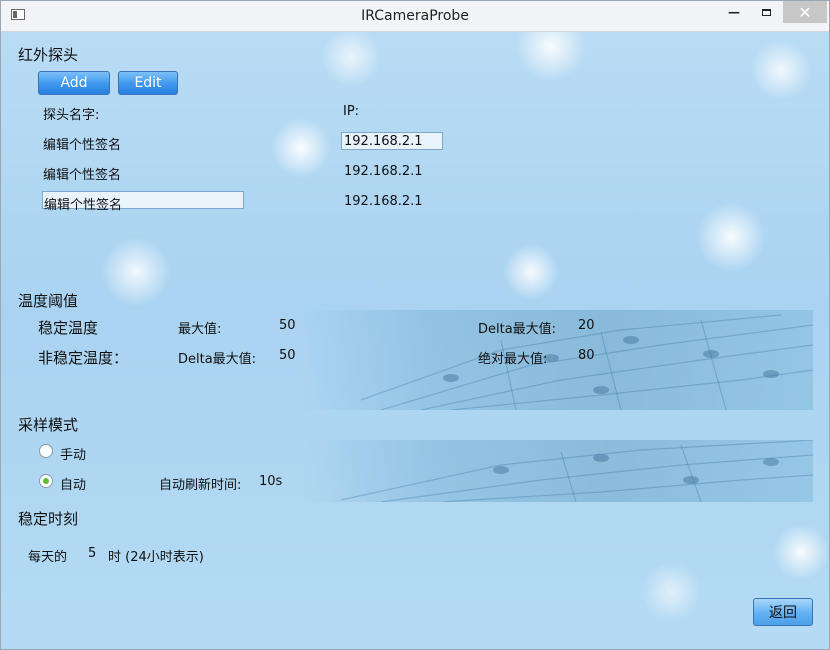 The image size is (830, 650). What do you see at coordinates (383, 201) in the screenshot?
I see `probe-row-3-ip: 192.168.2.1` at bounding box center [383, 201].